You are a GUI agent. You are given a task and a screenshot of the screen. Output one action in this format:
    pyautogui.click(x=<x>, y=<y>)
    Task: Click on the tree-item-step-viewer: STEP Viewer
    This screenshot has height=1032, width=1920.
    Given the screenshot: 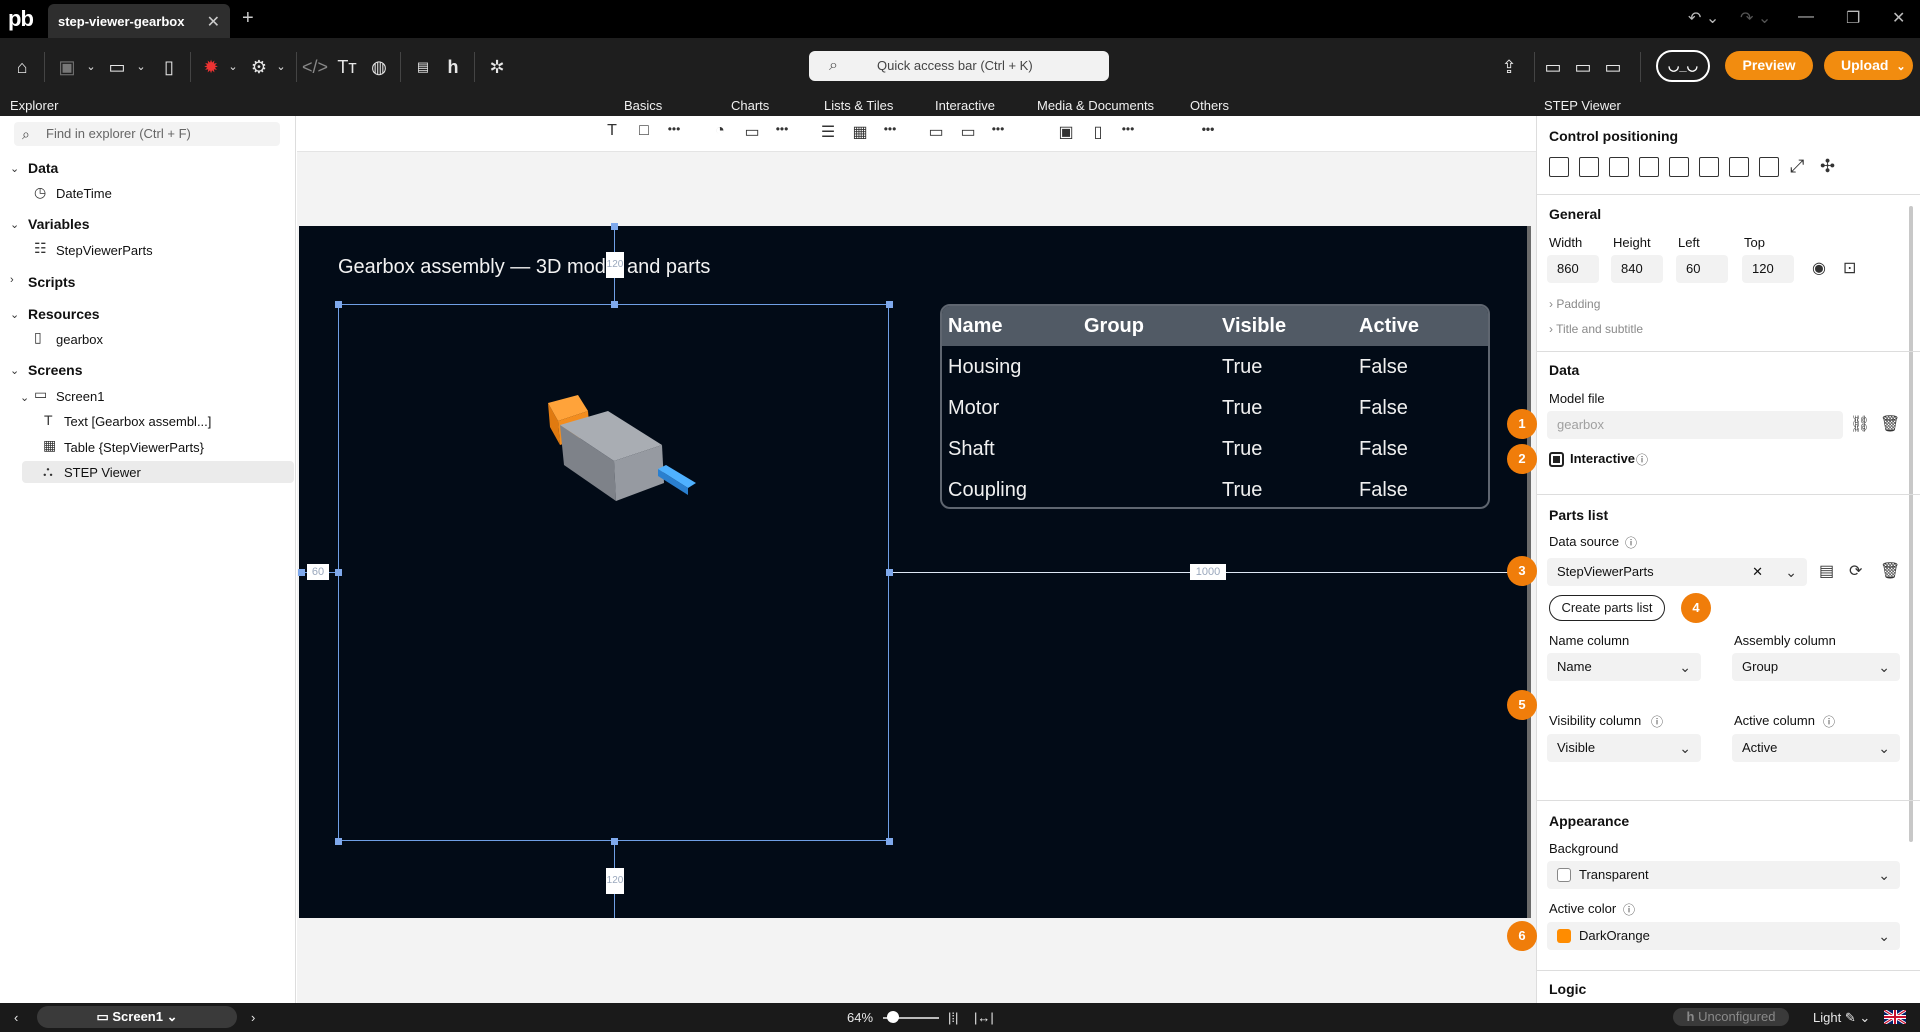 What is the action you would take?
    pyautogui.click(x=102, y=472)
    